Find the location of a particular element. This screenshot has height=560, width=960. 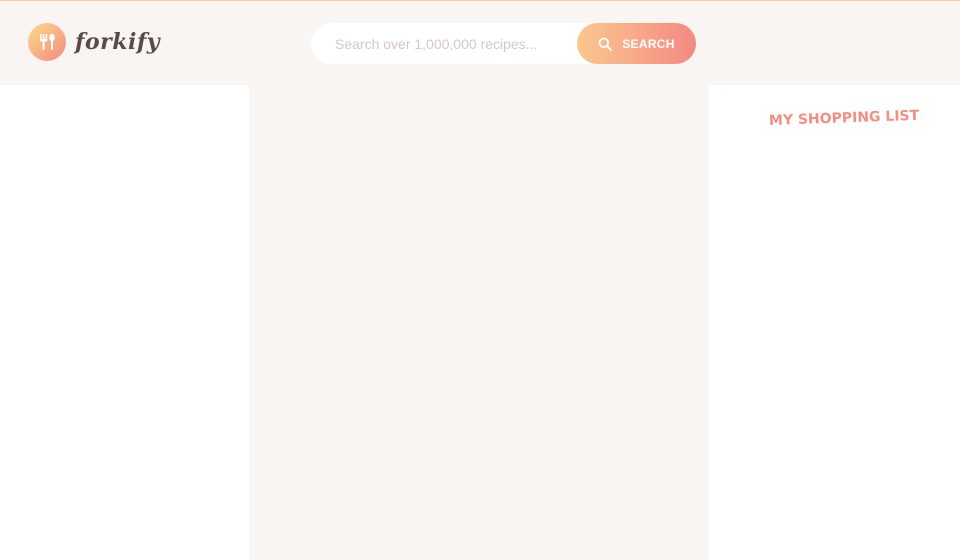

search-form: SEARCH is located at coordinates (503, 43).